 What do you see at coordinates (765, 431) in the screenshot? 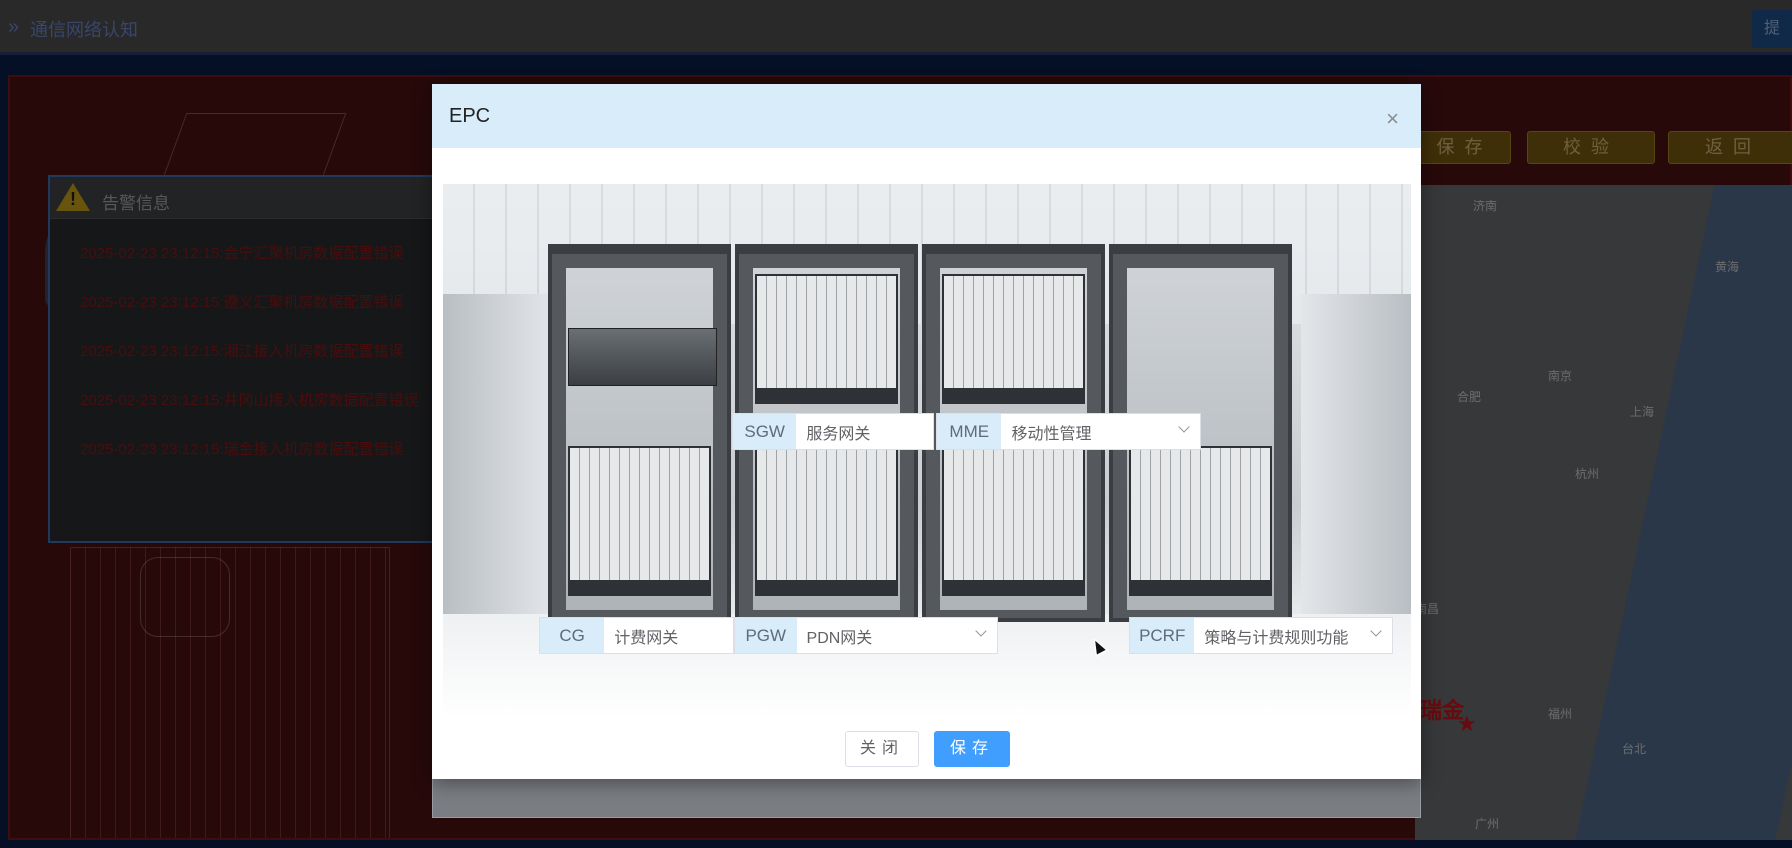
I see `sgw-label: SGW` at bounding box center [765, 431].